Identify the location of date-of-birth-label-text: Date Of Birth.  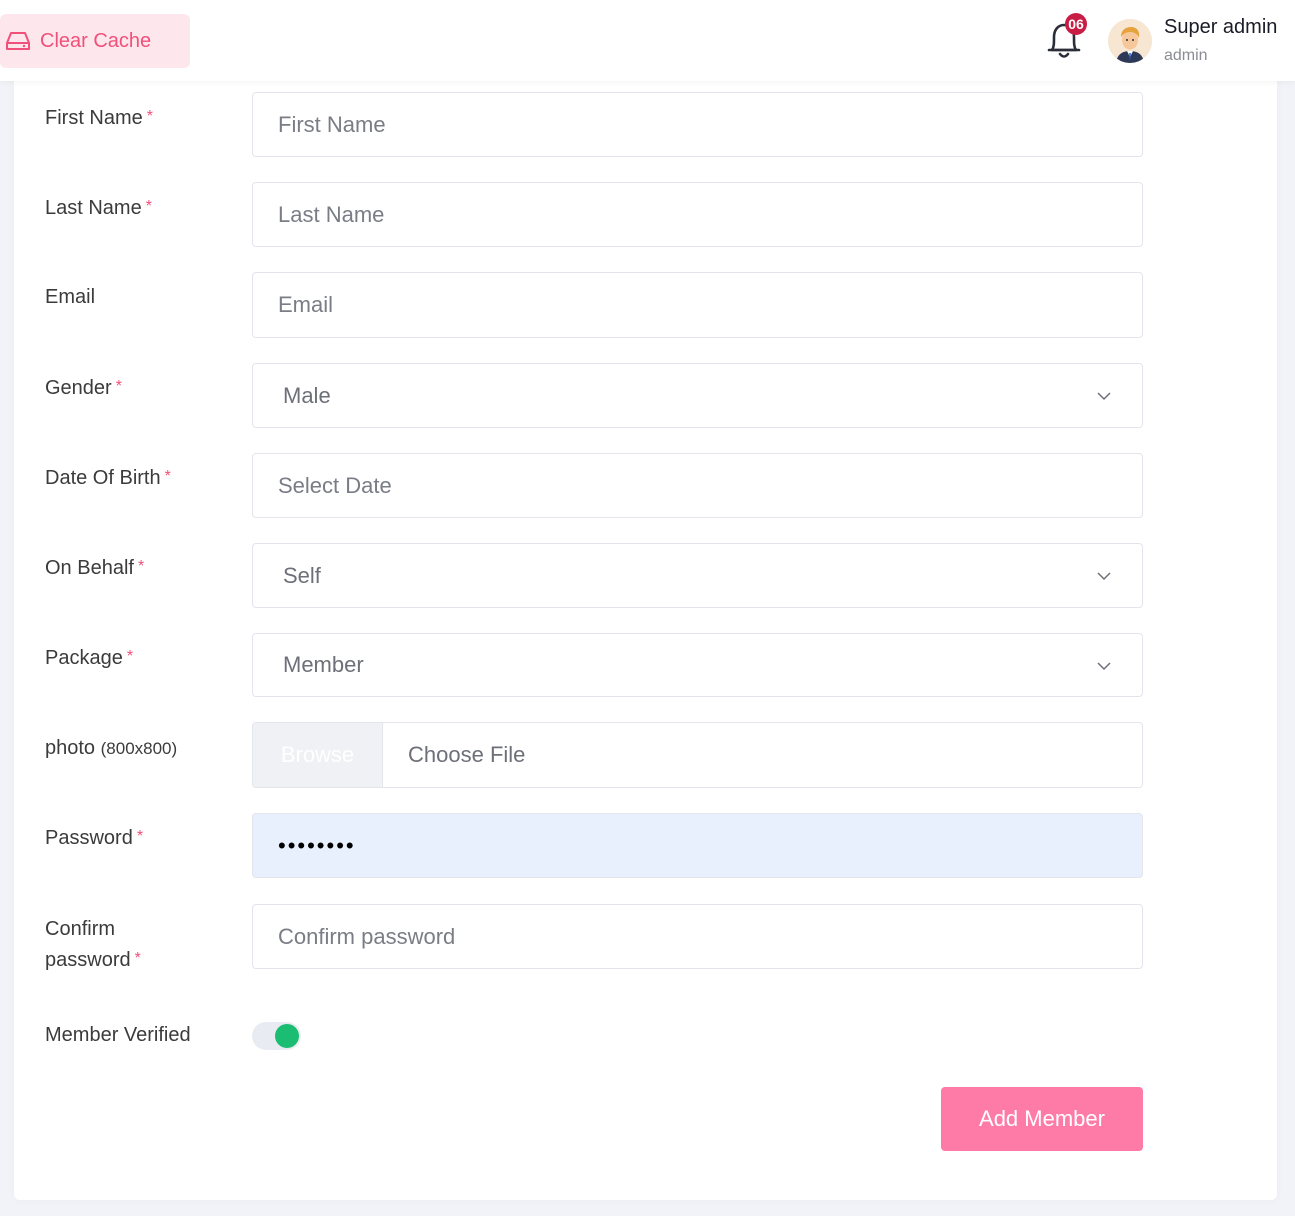
(103, 478).